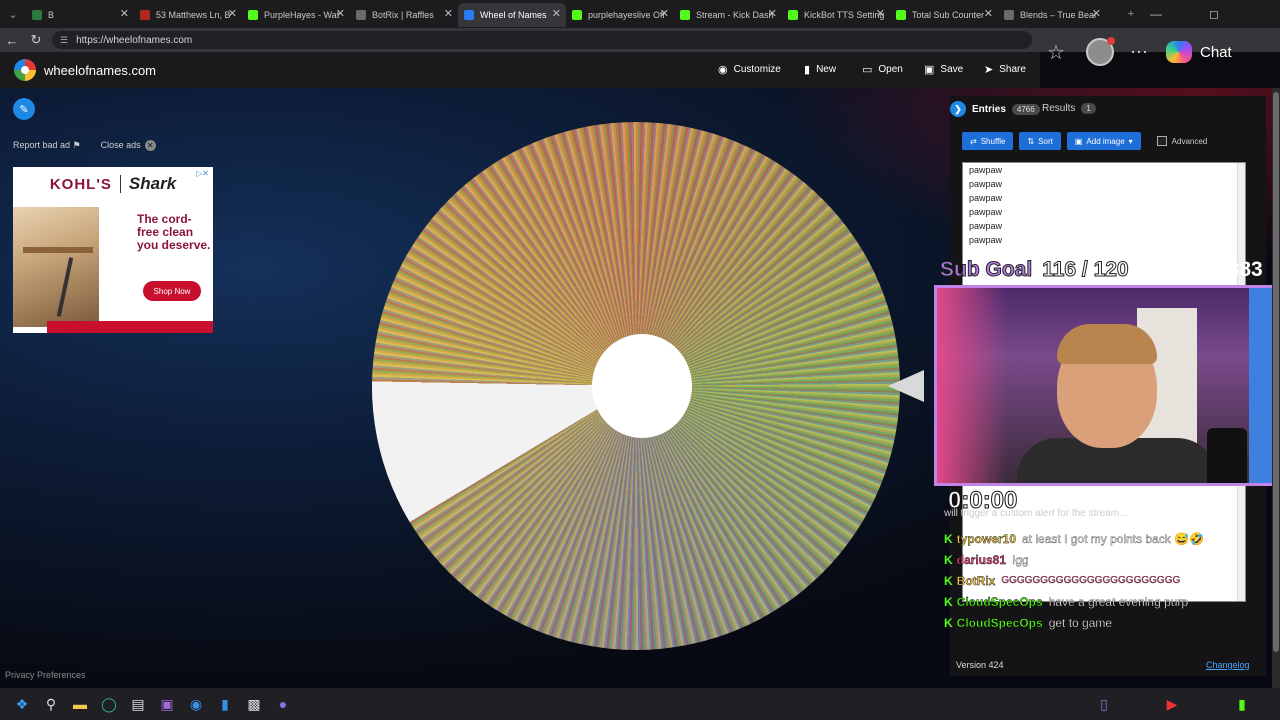  Describe the element at coordinates (80, 15) in the screenshot. I see `browser-tab: B ✕` at that location.